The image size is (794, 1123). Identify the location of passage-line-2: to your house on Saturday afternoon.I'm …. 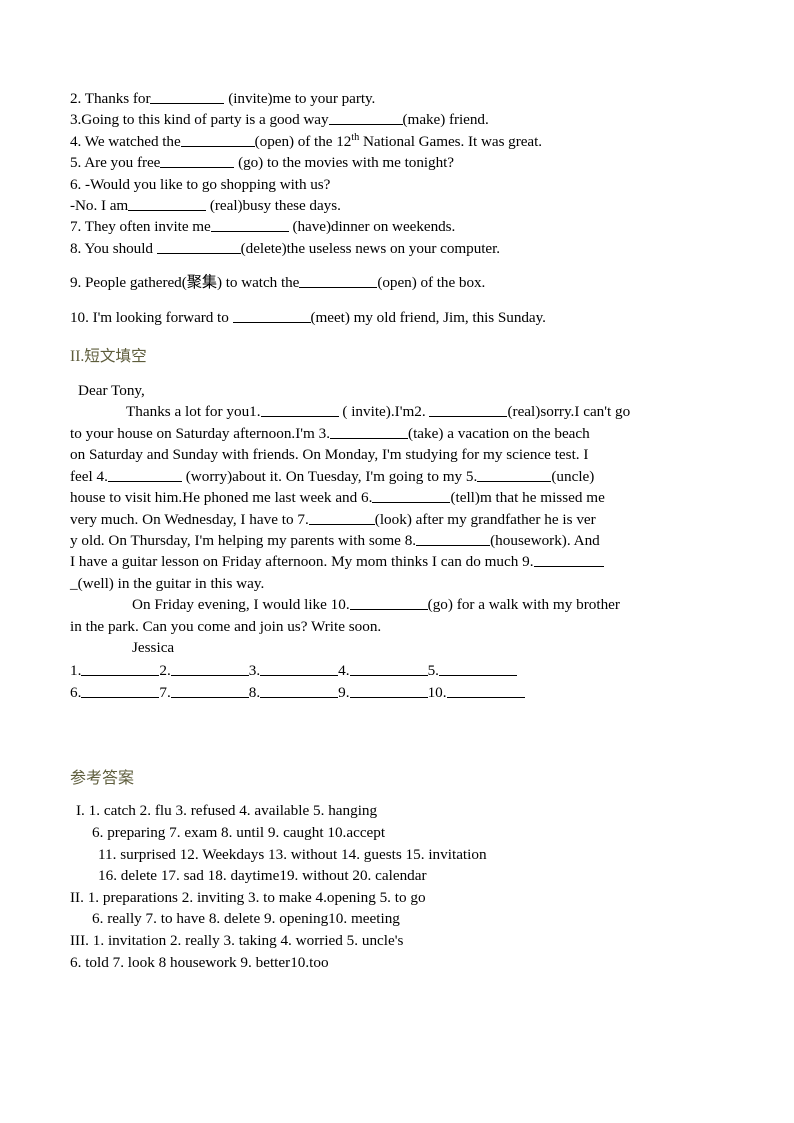
(396, 433).